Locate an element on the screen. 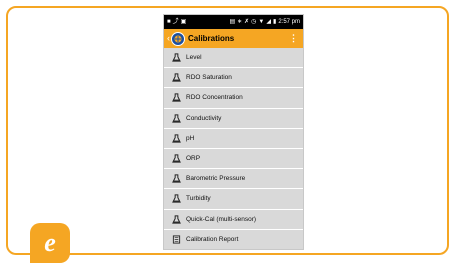 This screenshot has height=263, width=457. list-item-rdo-concentration: RDO Concentration is located at coordinates (233, 98).